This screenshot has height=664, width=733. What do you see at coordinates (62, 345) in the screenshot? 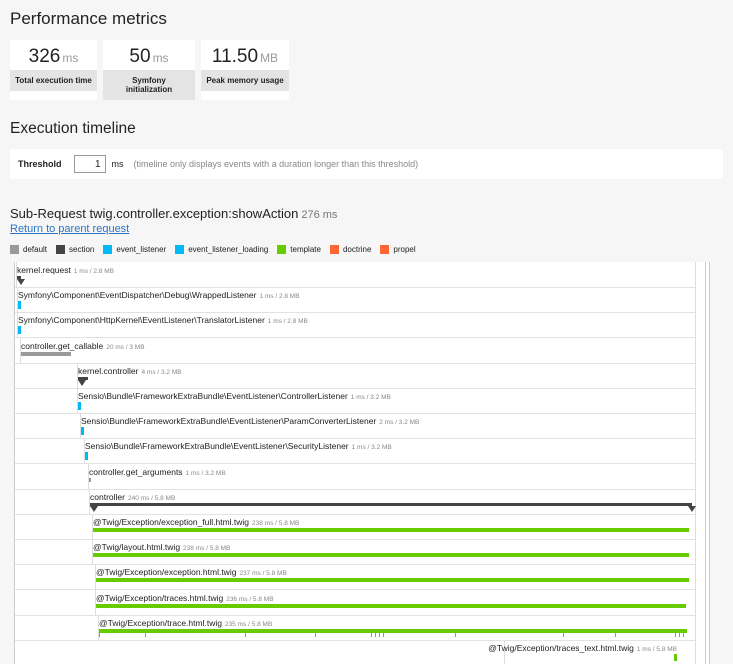
I see `event-label: controller.get_callable` at bounding box center [62, 345].